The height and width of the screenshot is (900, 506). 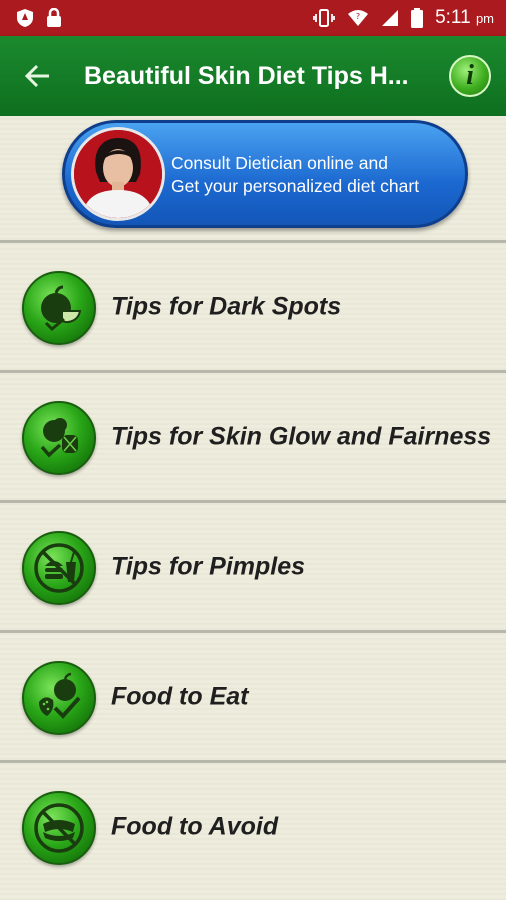 I want to click on shield-icon, so click(x=25, y=18).